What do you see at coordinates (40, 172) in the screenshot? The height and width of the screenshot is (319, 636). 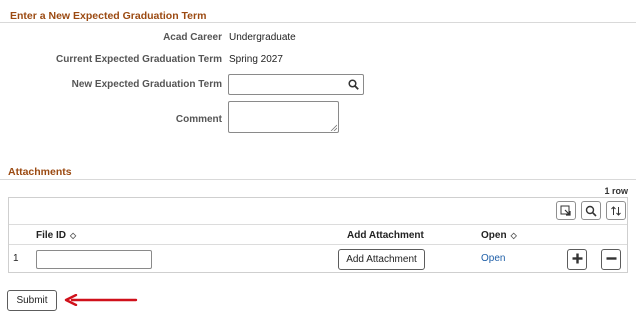 I see `attachments-title: Attachments` at bounding box center [40, 172].